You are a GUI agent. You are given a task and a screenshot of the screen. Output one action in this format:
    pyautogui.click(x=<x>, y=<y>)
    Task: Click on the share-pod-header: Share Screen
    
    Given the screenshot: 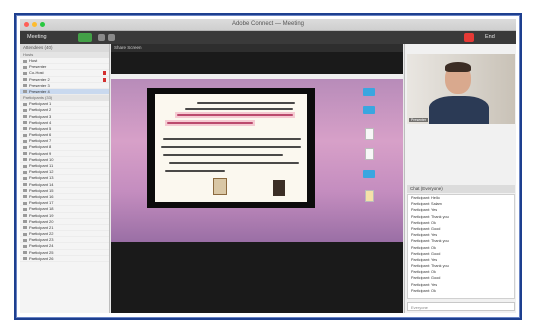 What is the action you would take?
    pyautogui.click(x=257, y=48)
    